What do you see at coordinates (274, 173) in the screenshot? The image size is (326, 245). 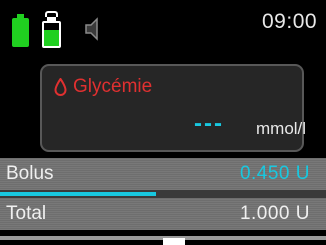 I see `bolus-value: 0.450 U` at bounding box center [274, 173].